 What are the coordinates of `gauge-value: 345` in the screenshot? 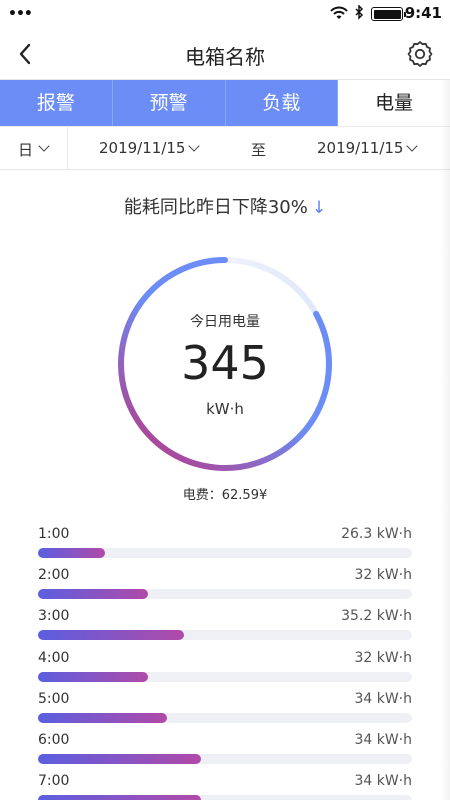 It's located at (225, 363).